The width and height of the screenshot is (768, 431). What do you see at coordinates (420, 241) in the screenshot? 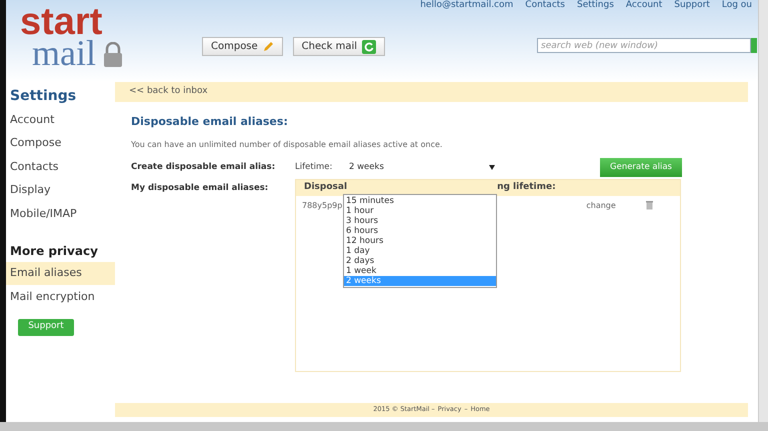
I see `dropdown-option: 12 hours` at bounding box center [420, 241].